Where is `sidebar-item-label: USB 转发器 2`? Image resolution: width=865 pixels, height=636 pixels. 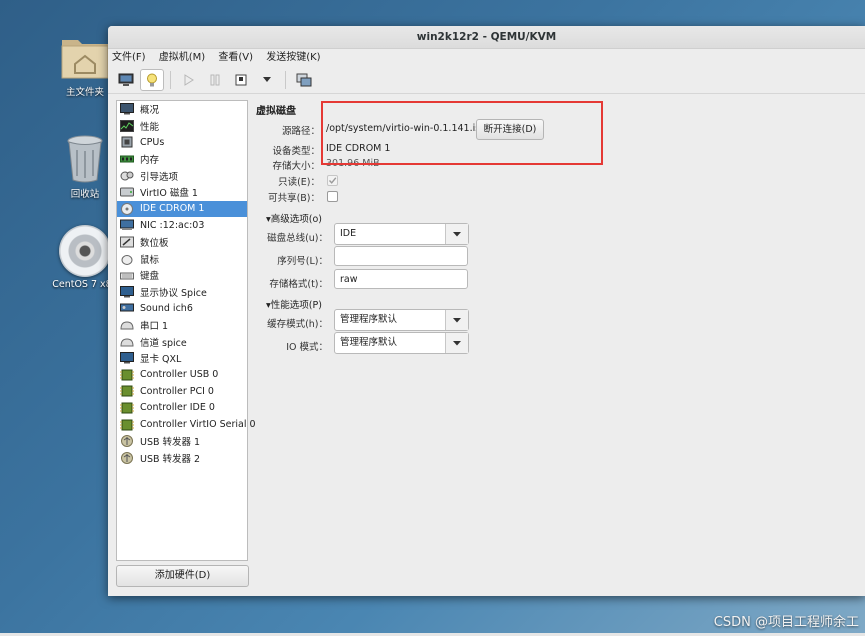 sidebar-item-label: USB 转发器 2 is located at coordinates (170, 459).